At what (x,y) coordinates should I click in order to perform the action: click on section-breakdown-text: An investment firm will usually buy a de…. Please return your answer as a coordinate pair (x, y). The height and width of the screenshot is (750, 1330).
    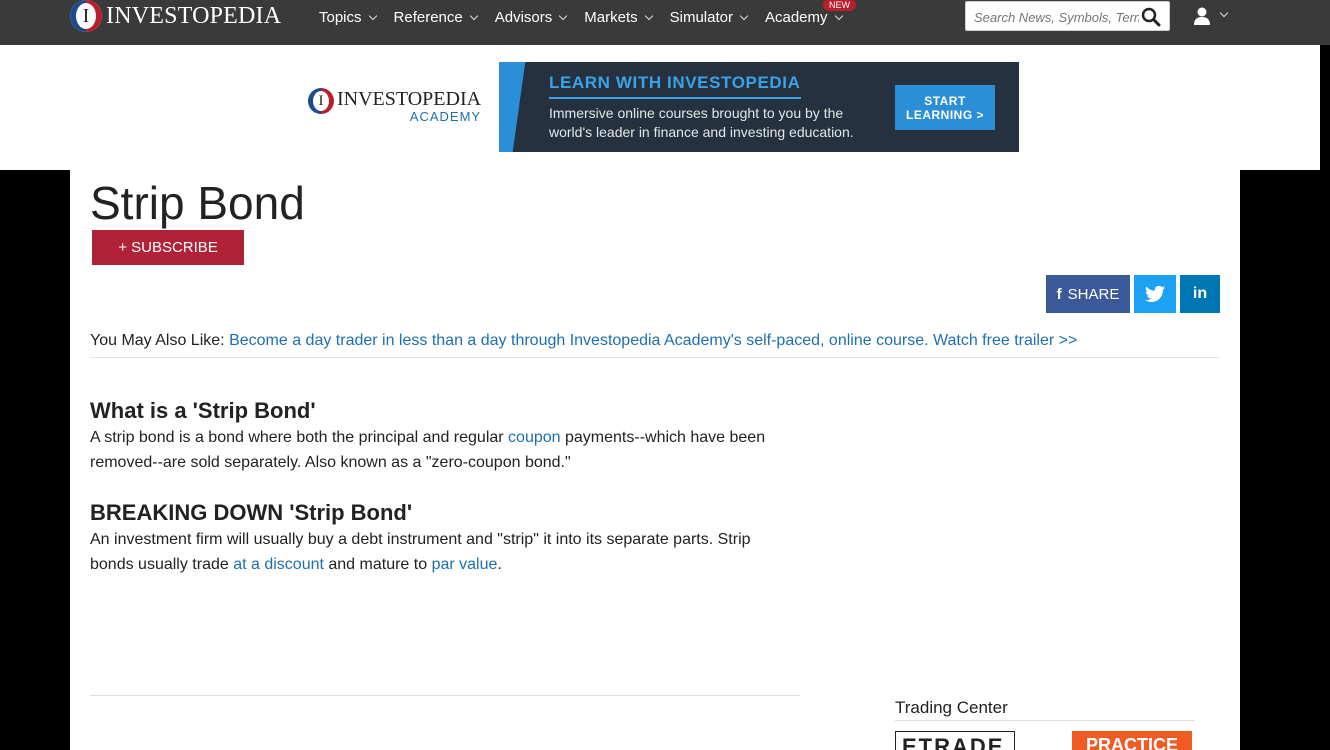
    Looking at the image, I should click on (420, 552).